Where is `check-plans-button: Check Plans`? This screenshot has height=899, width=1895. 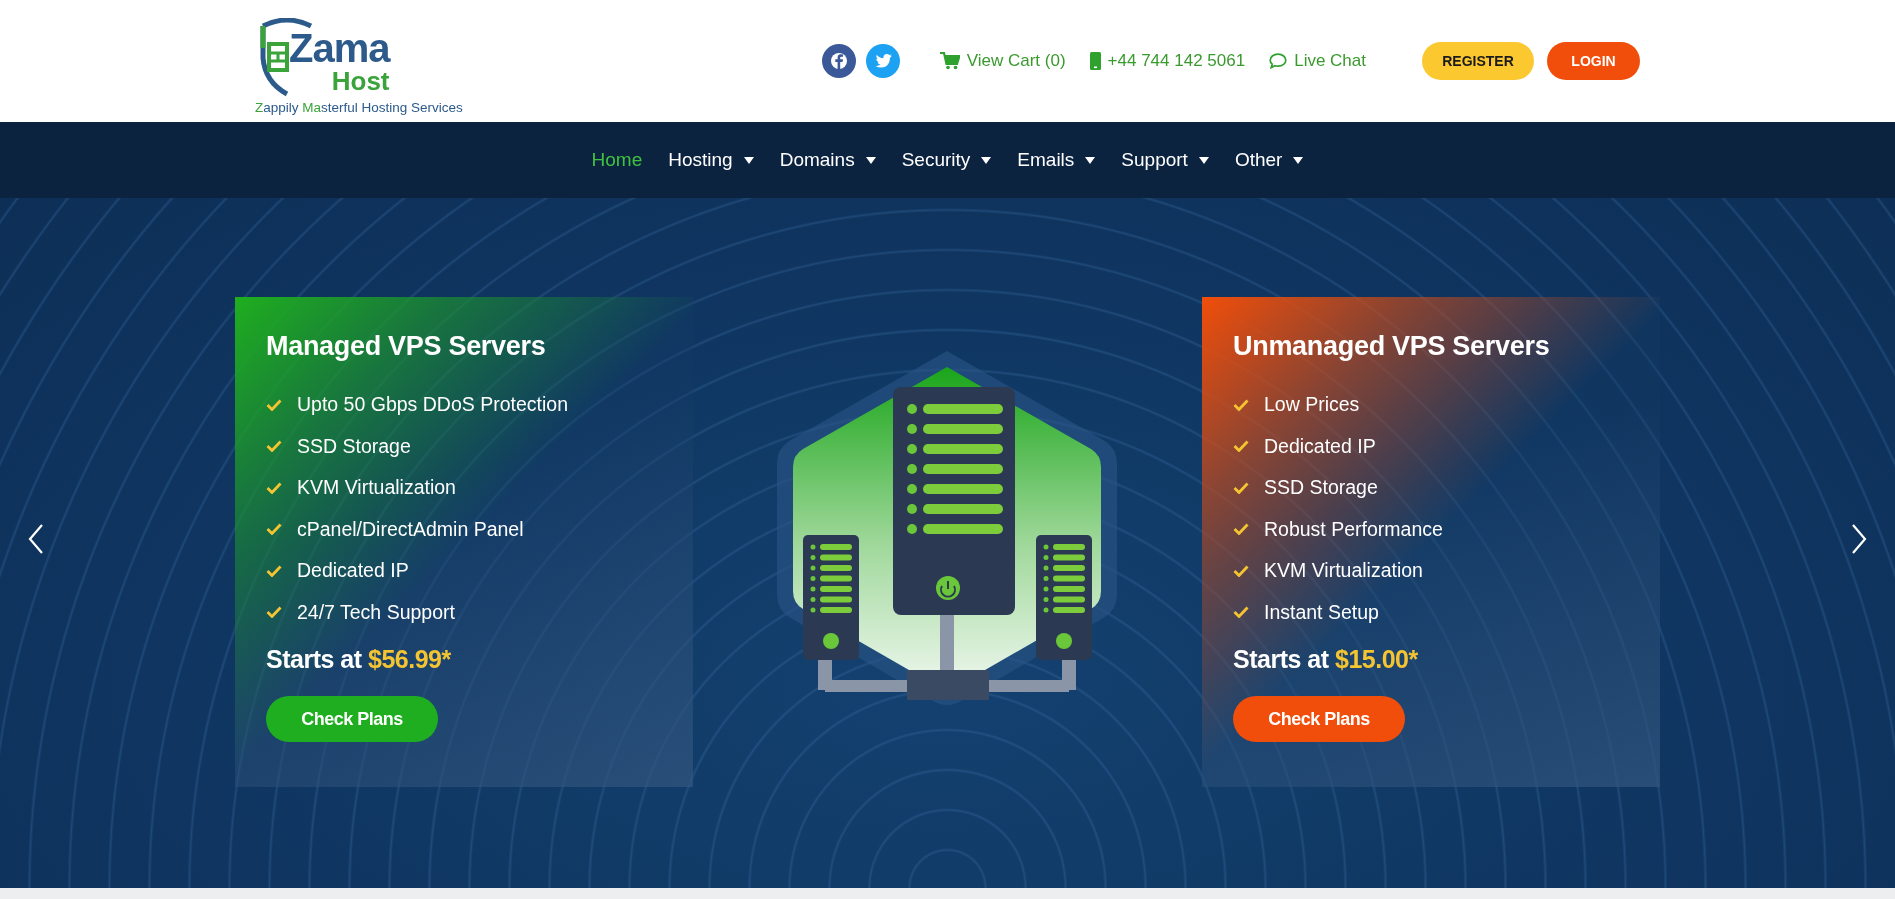 check-plans-button: Check Plans is located at coordinates (1319, 719).